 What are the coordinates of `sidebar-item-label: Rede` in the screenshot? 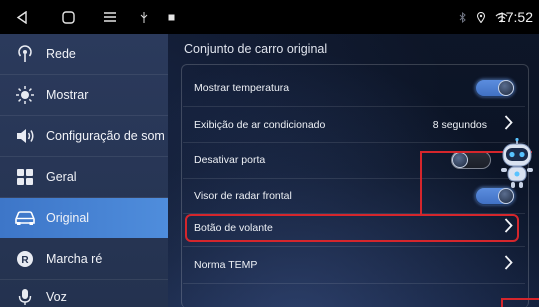 It's located at (61, 54).